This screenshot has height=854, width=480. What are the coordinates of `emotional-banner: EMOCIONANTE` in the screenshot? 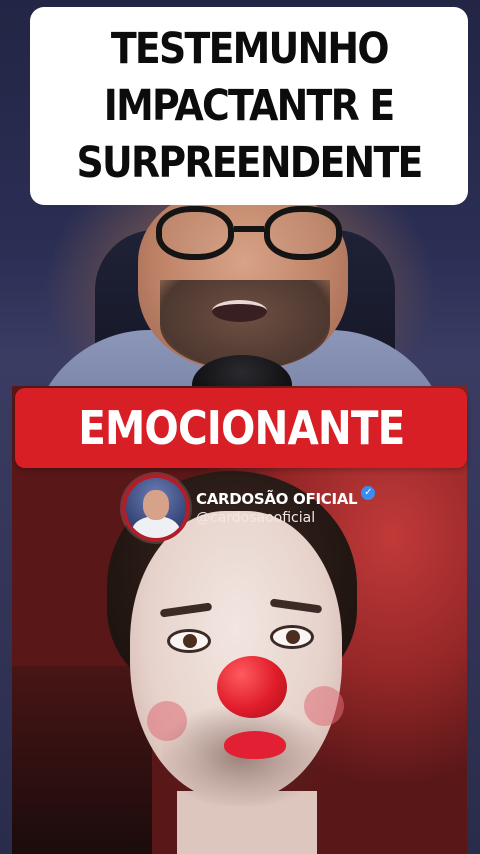 It's located at (241, 428).